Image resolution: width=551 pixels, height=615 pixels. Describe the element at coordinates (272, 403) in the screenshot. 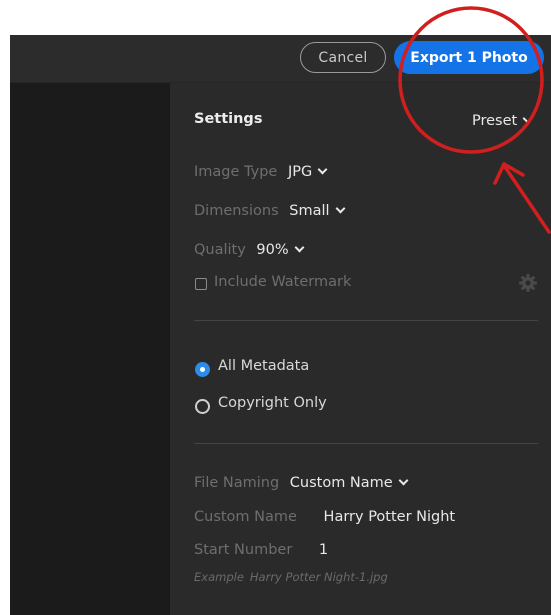

I see `copyright-only-label: Copyright Only` at that location.